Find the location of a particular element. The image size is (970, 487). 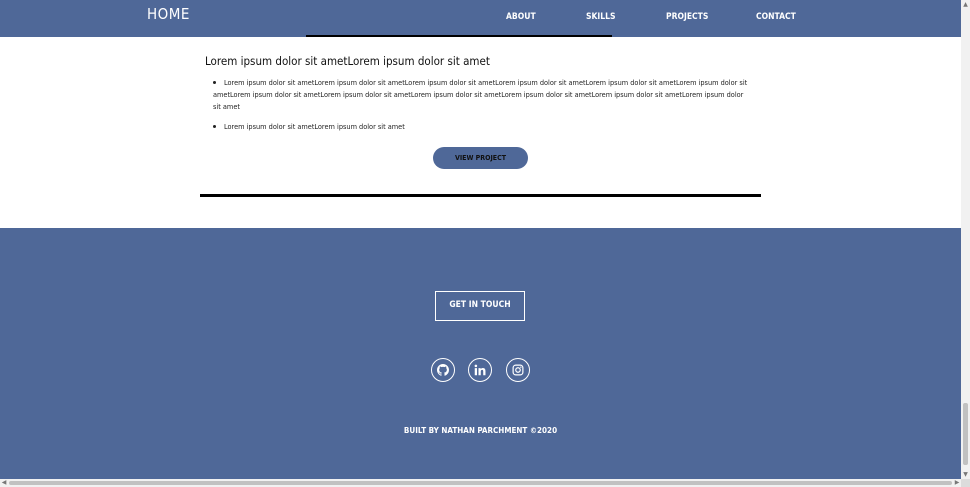

view-project-button: VIEW PROJECT is located at coordinates (480, 158).